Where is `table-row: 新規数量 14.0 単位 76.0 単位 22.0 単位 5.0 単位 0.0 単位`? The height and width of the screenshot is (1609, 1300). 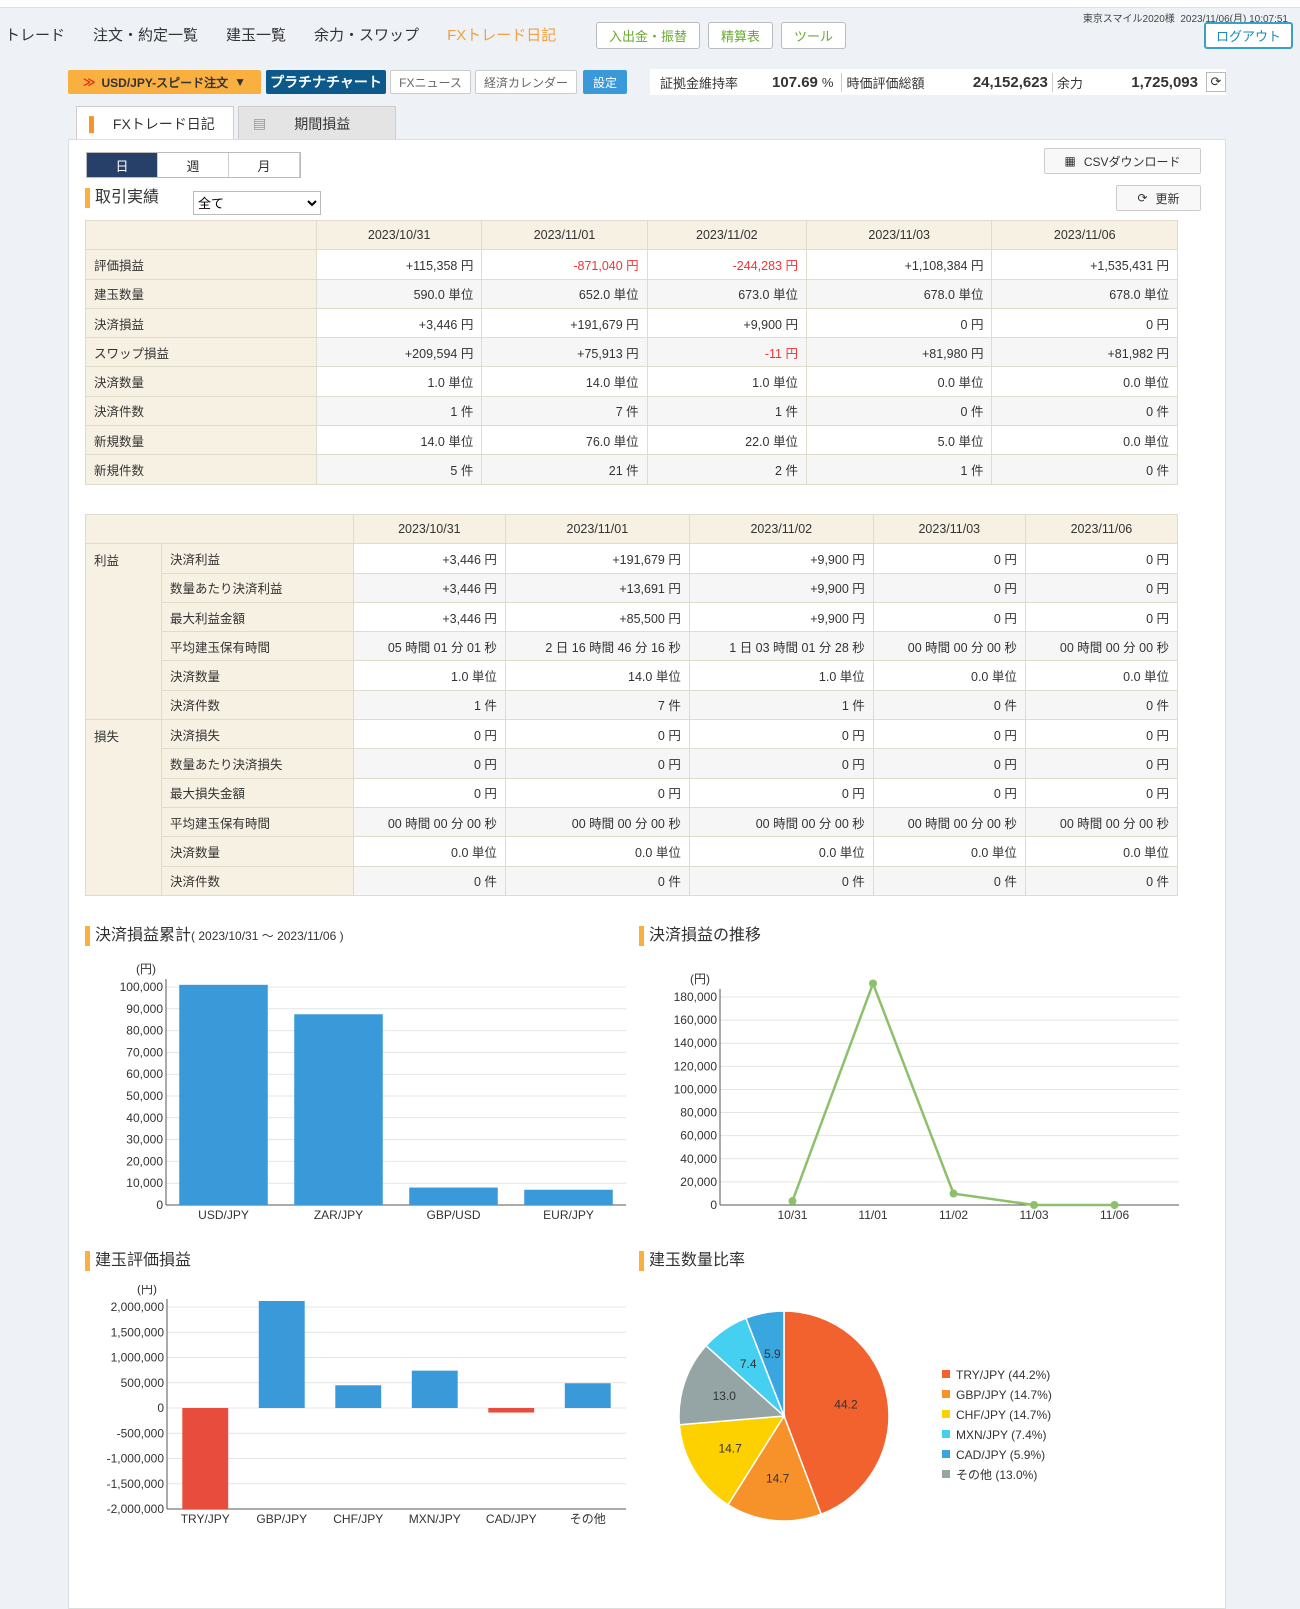 table-row: 新規数量 14.0 単位 76.0 単位 22.0 単位 5.0 単位 0.0 単位 is located at coordinates (631, 440).